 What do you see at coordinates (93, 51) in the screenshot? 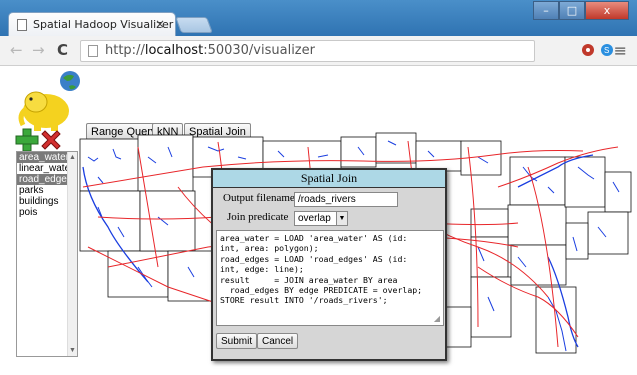
I see `page-info-icon` at bounding box center [93, 51].